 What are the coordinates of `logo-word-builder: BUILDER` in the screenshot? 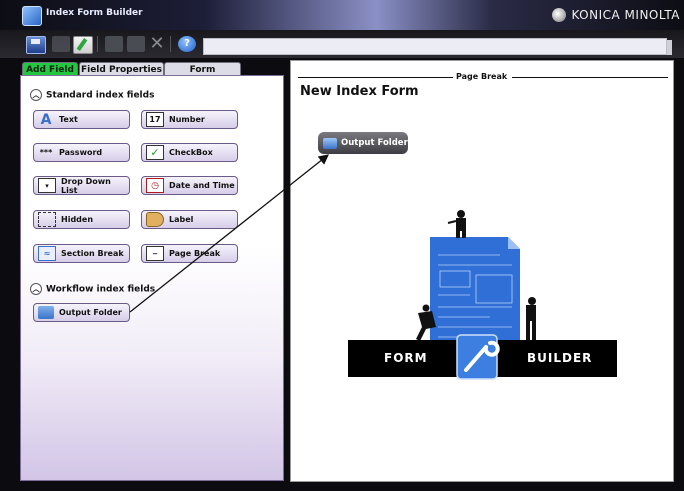 It's located at (560, 358).